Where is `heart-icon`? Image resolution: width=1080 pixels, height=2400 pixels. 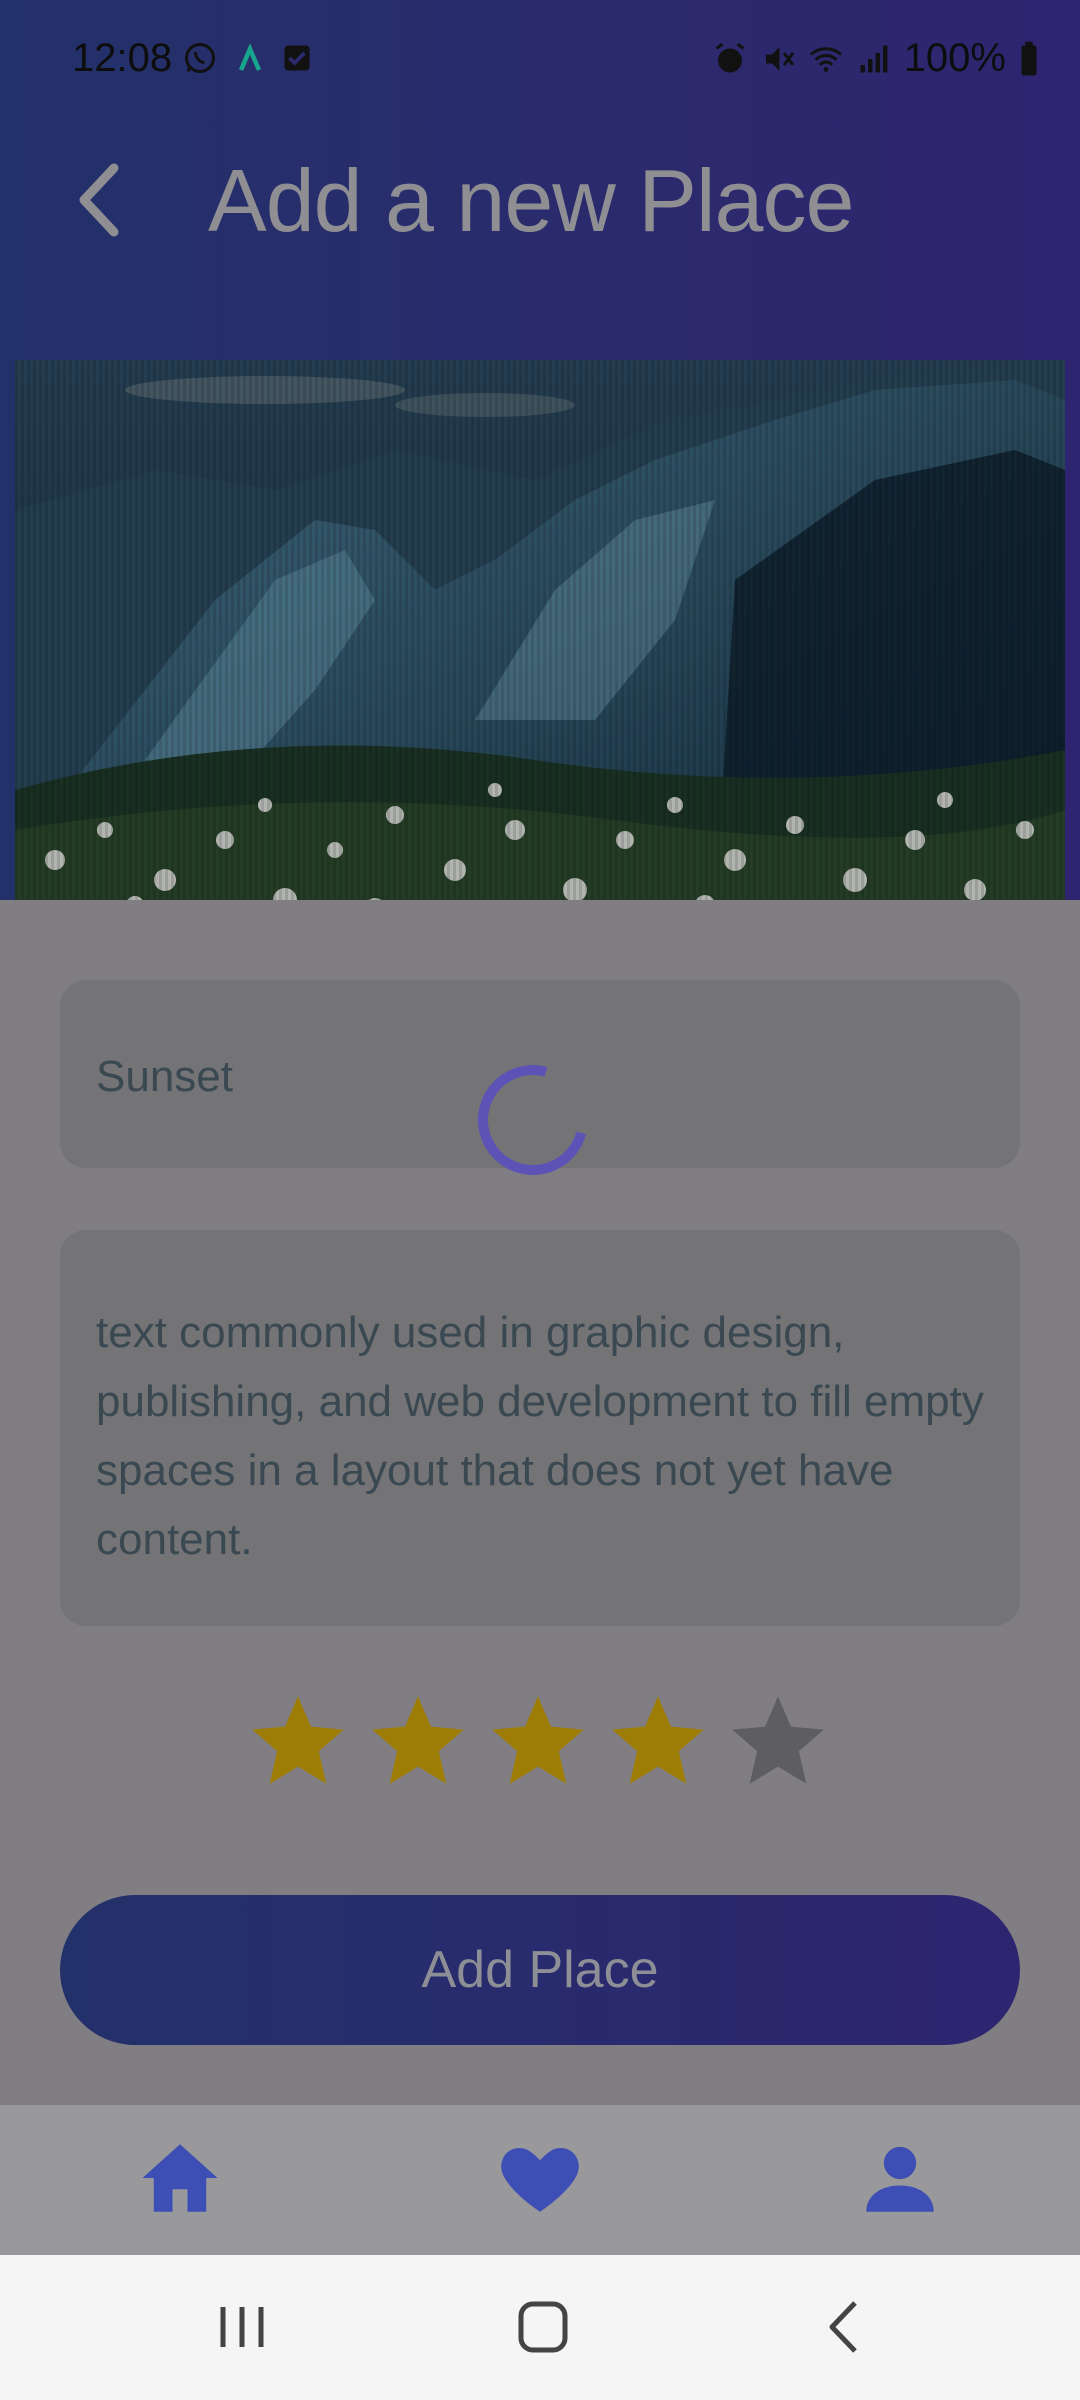
heart-icon is located at coordinates (540, 2180).